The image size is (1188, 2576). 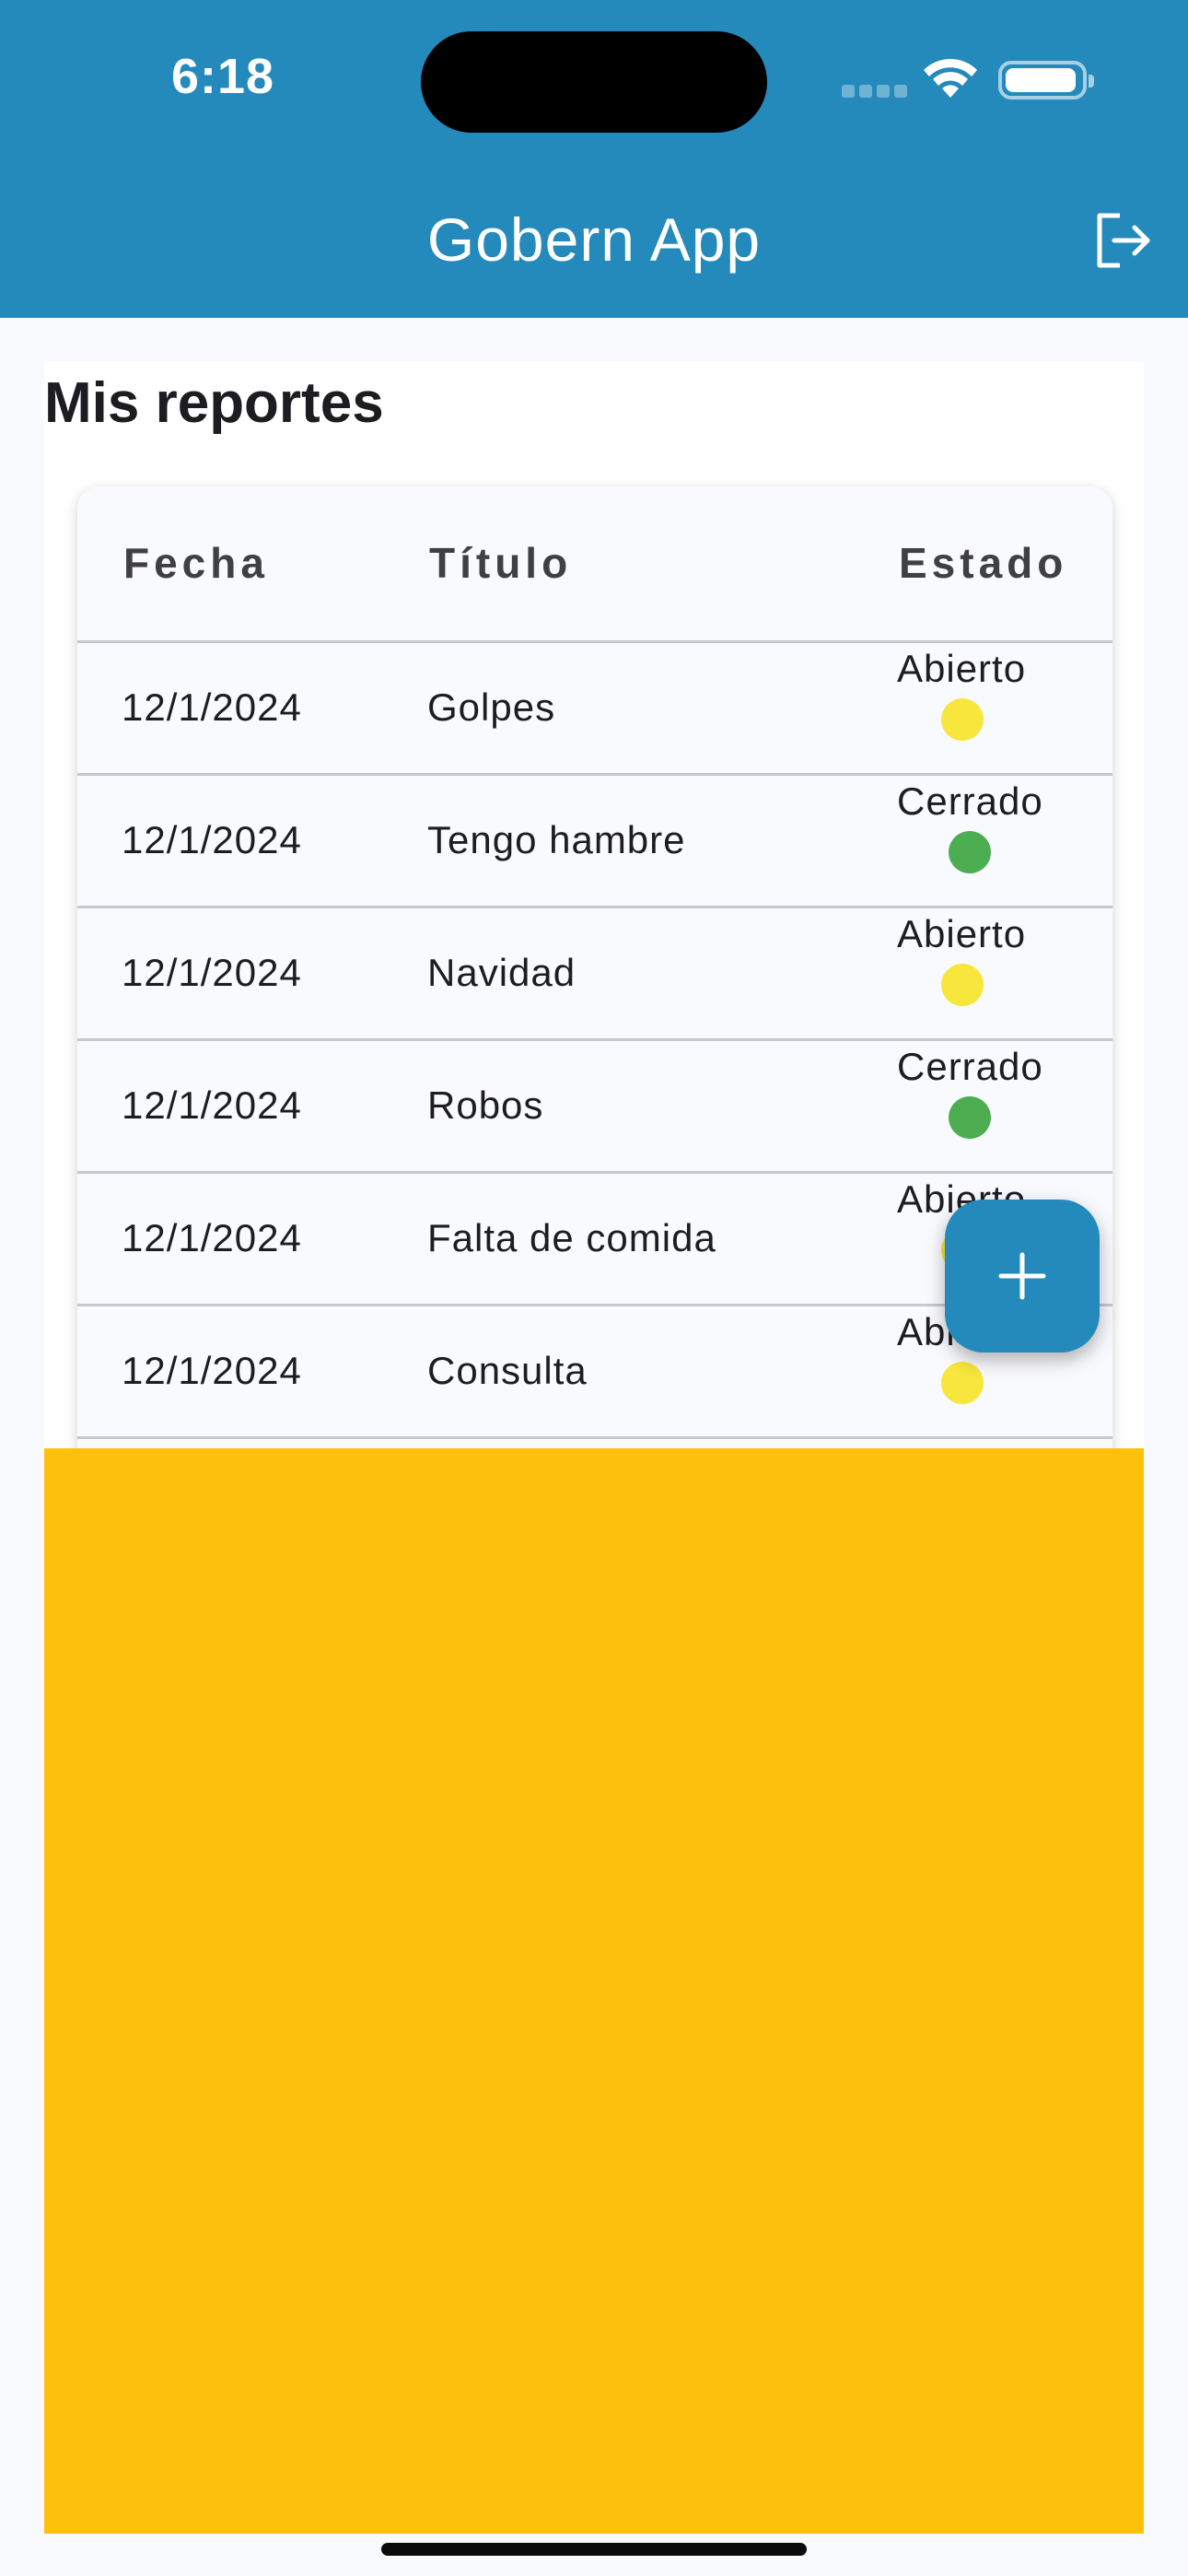 I want to click on column-header-estado: Estado, so click(x=983, y=563).